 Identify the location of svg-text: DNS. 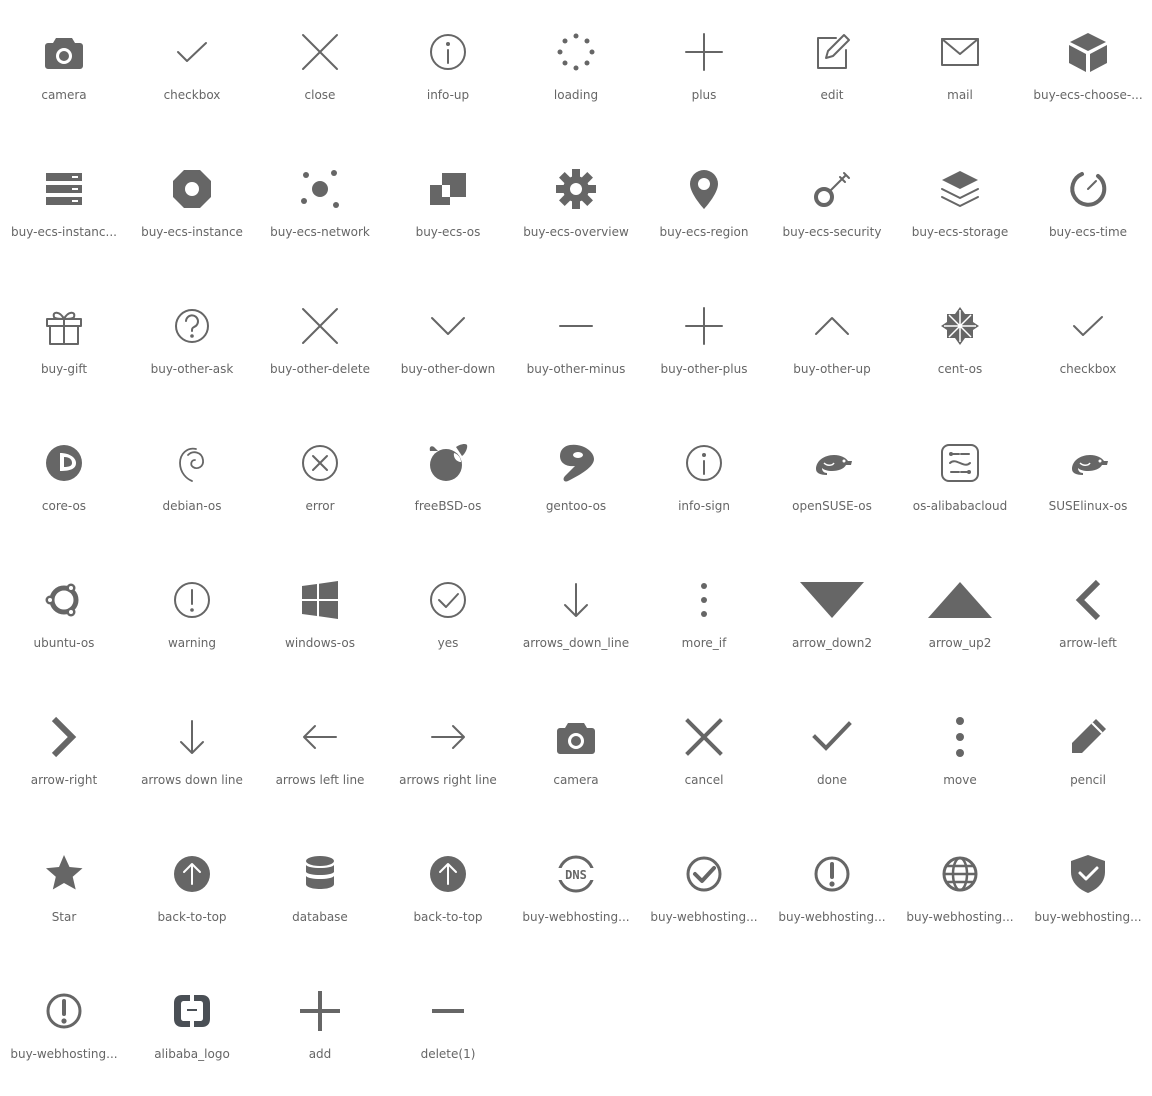
(576, 875).